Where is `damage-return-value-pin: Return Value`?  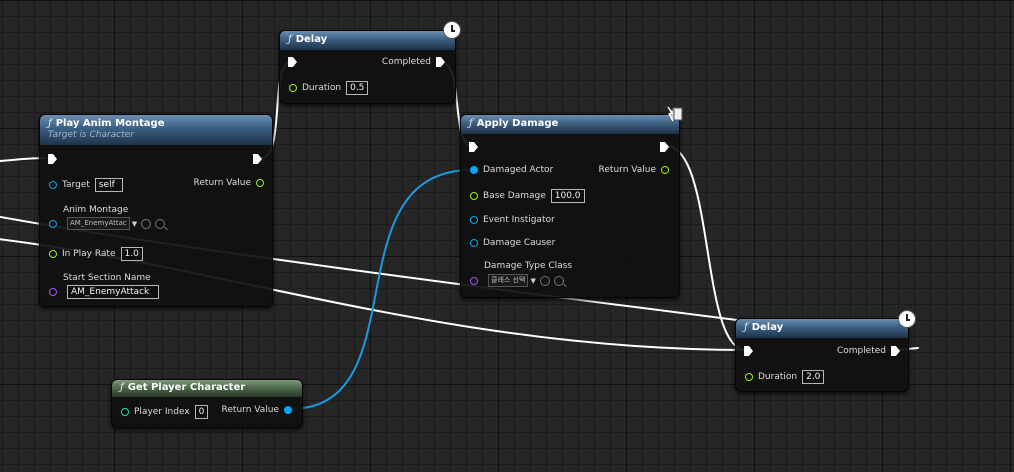 damage-return-value-pin: Return Value is located at coordinates (631, 170).